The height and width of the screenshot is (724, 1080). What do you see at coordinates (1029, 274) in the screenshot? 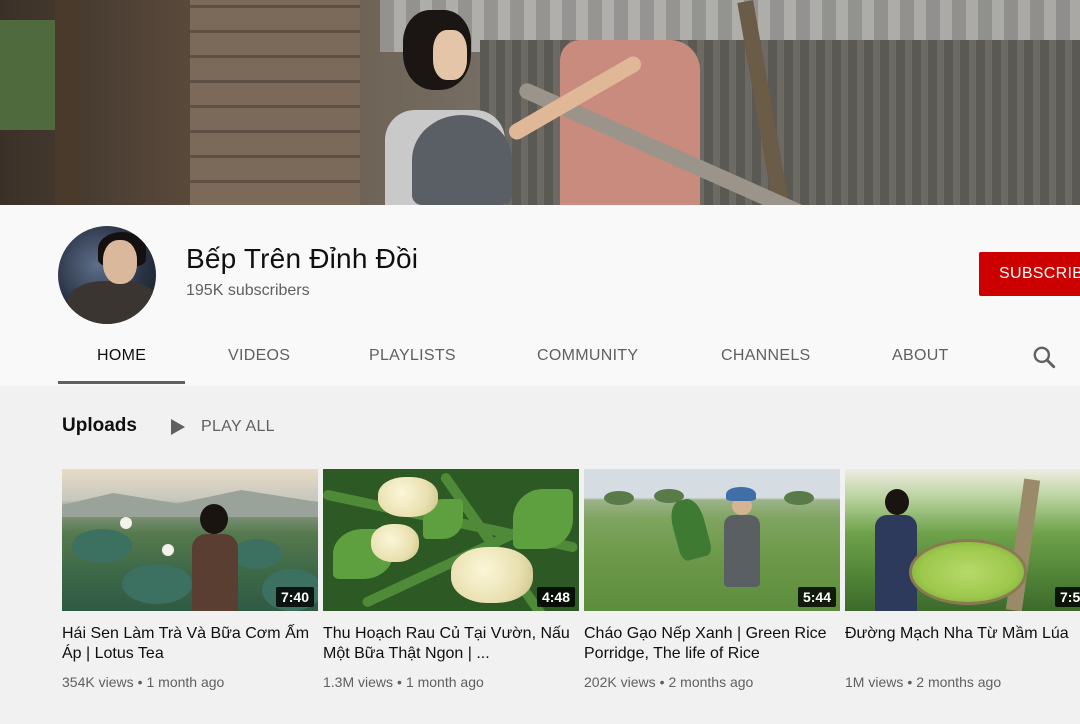
I see `subscribe-button: SUBSCRIBE` at bounding box center [1029, 274].